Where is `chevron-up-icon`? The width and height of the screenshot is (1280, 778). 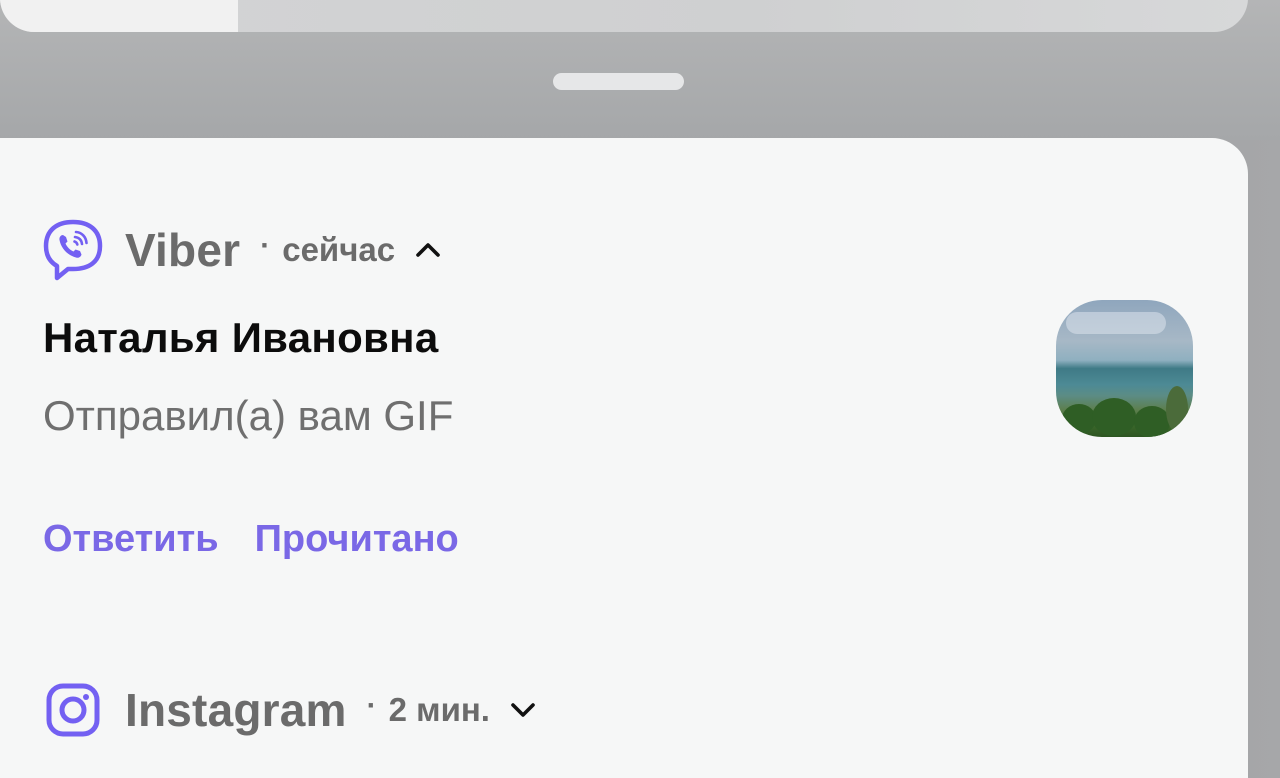
chevron-up-icon is located at coordinates (428, 250).